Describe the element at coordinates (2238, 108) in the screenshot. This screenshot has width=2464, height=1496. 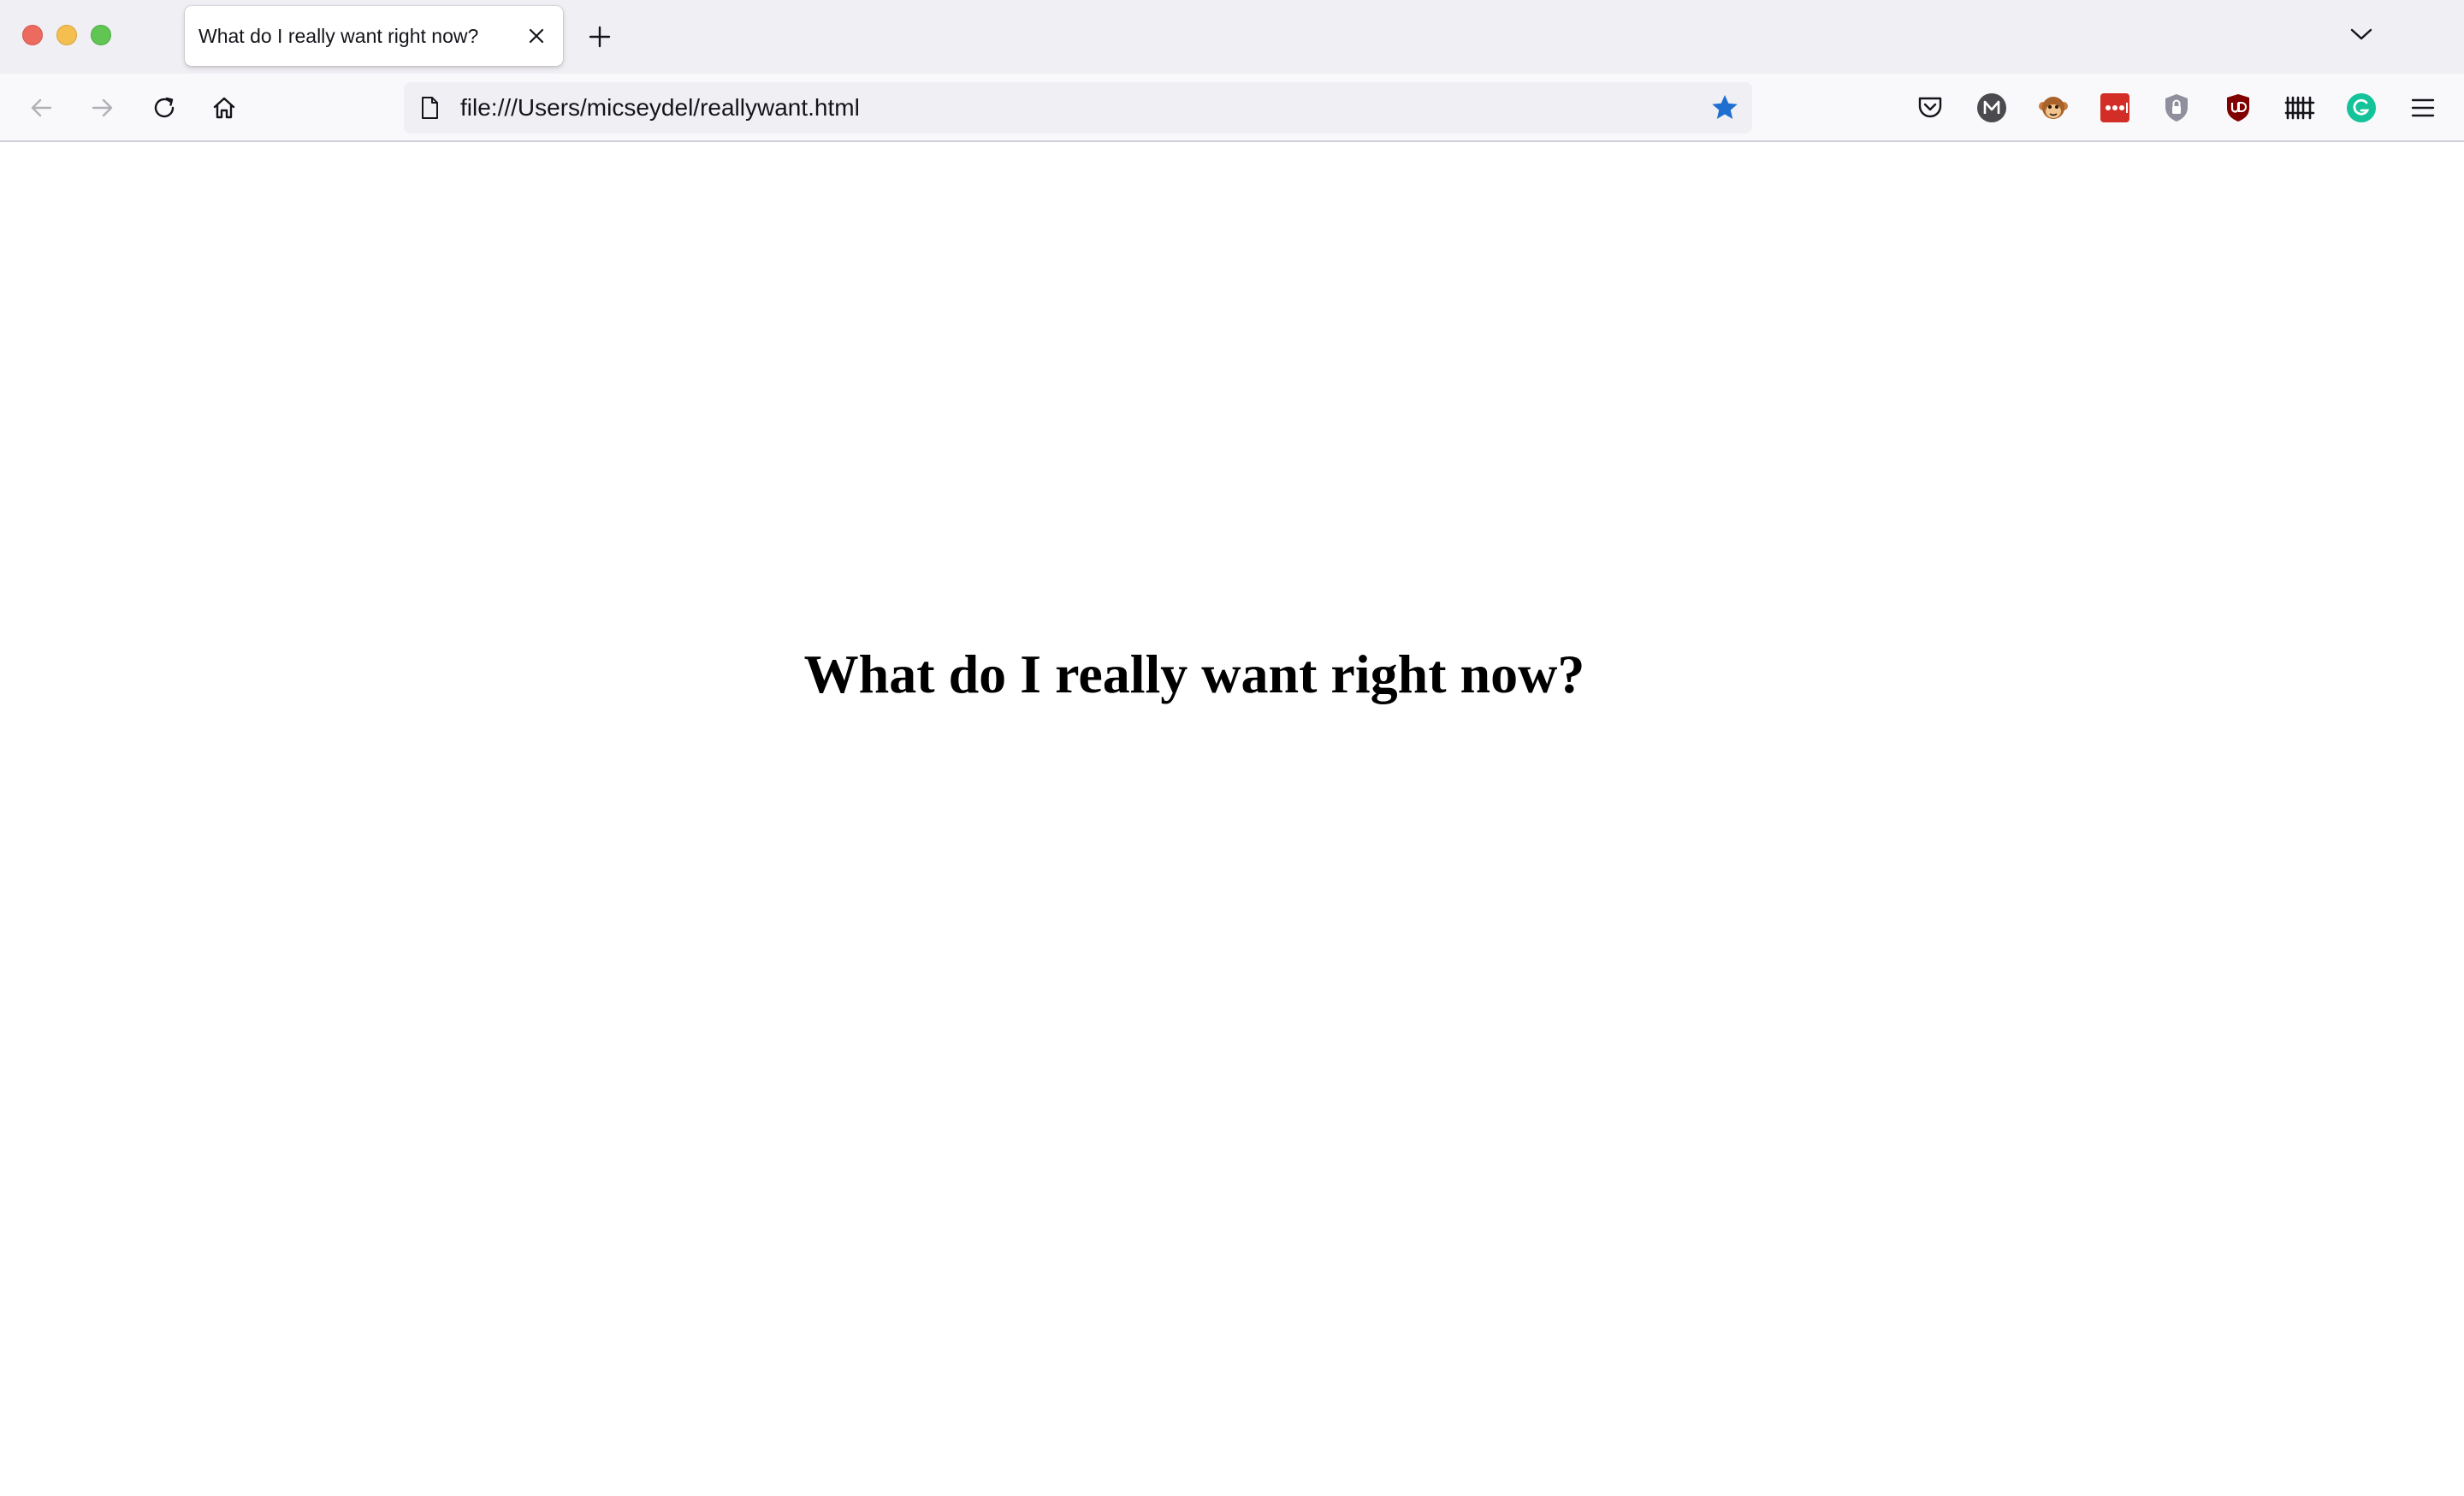
I see `ublock-origin-icon` at that location.